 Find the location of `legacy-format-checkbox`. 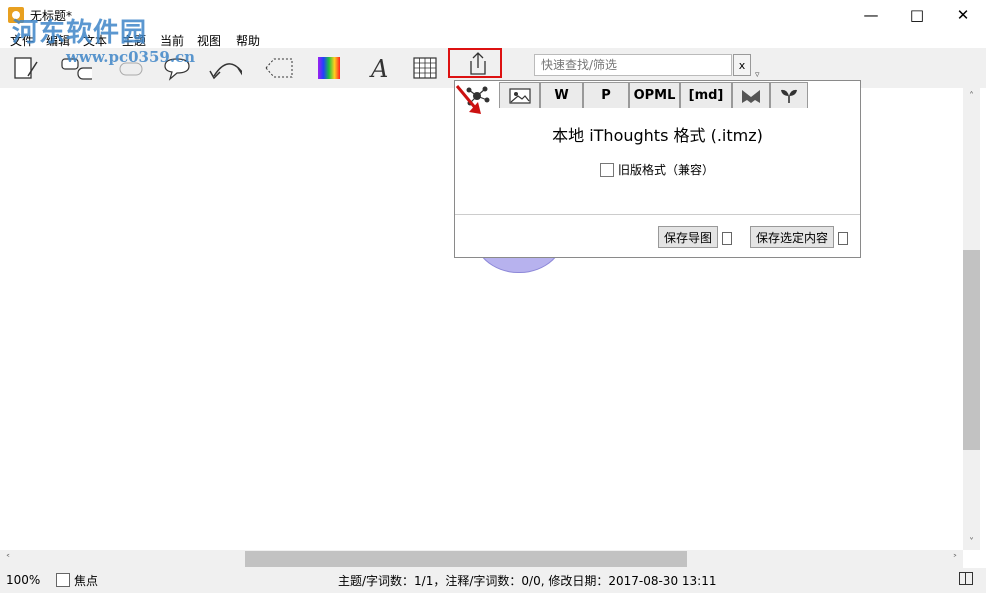

legacy-format-checkbox is located at coordinates (607, 170).